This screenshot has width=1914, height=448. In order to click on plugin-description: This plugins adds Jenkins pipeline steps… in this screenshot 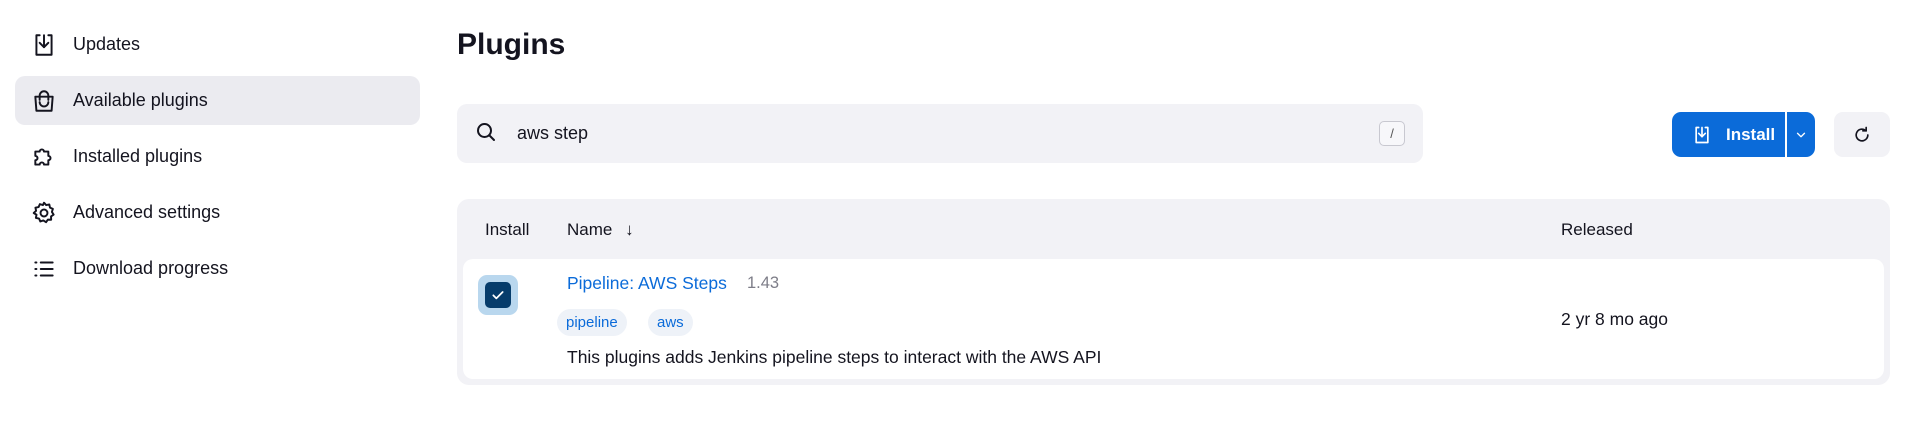, I will do `click(834, 357)`.